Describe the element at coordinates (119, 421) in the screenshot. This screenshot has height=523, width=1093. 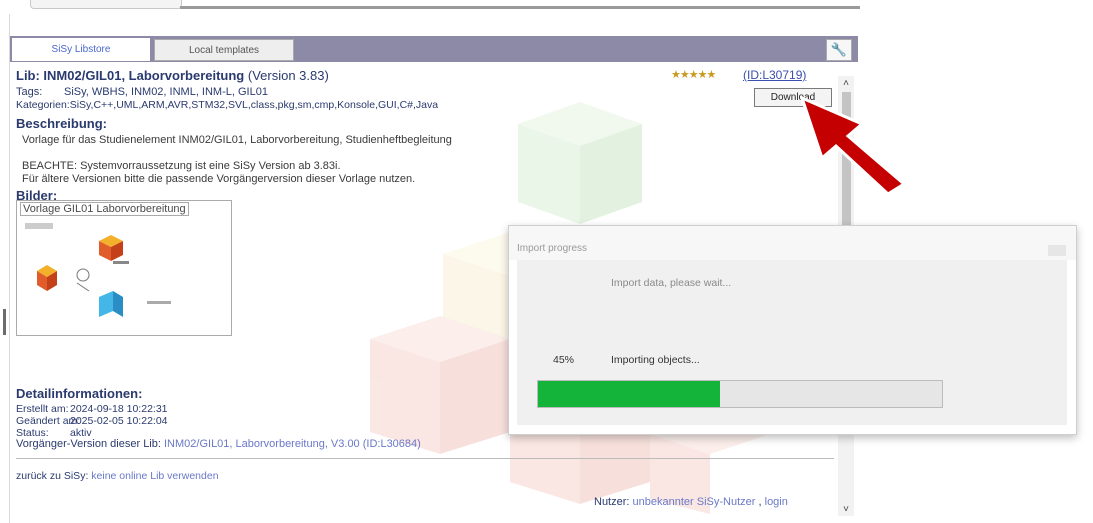
I see `changed-value: 2025-02-05 10:22:04` at that location.